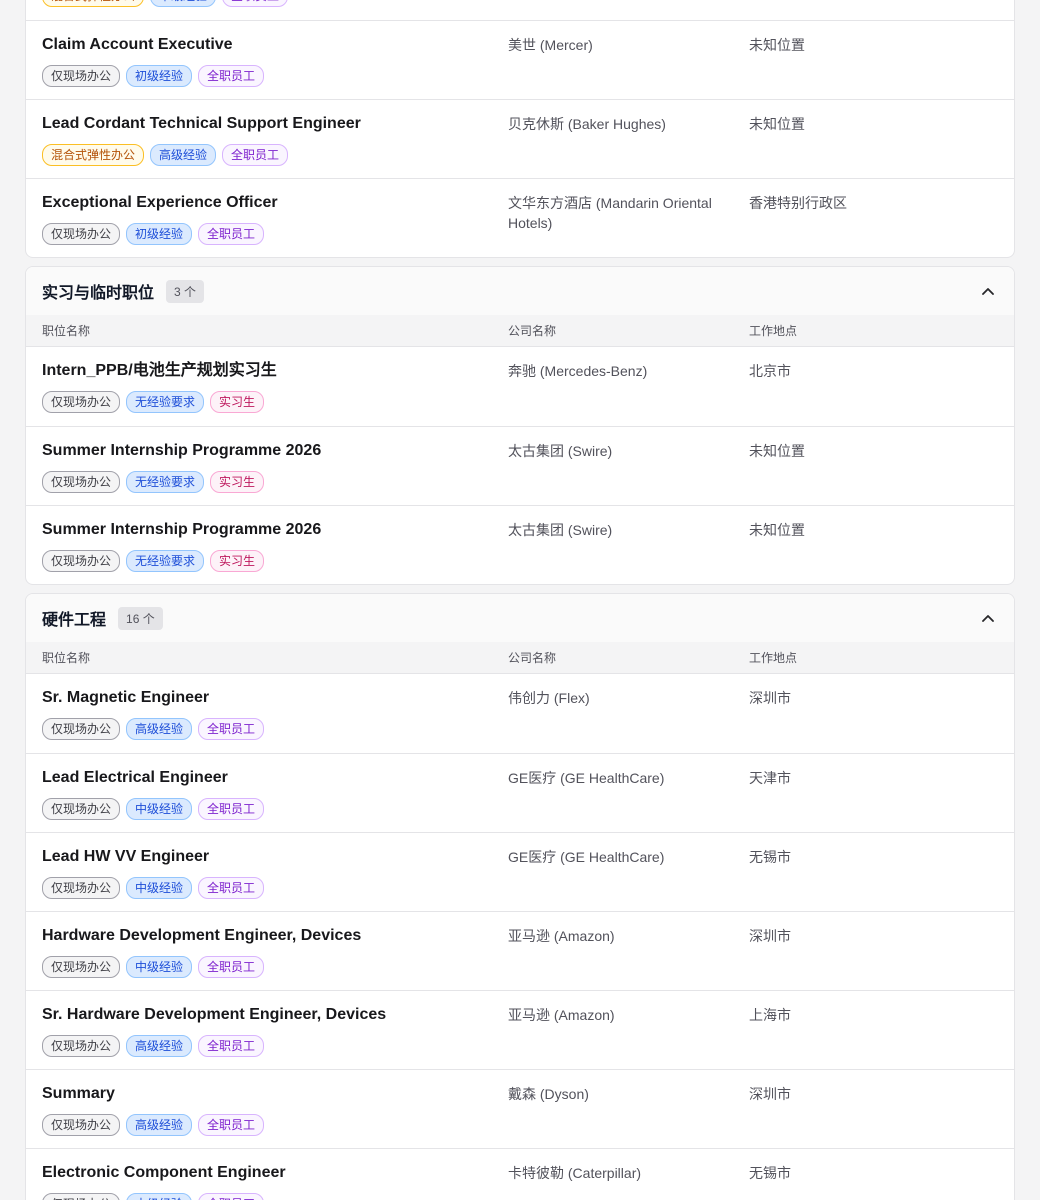  I want to click on job-title-link: Sr. Magnetic Engineer, so click(275, 698).